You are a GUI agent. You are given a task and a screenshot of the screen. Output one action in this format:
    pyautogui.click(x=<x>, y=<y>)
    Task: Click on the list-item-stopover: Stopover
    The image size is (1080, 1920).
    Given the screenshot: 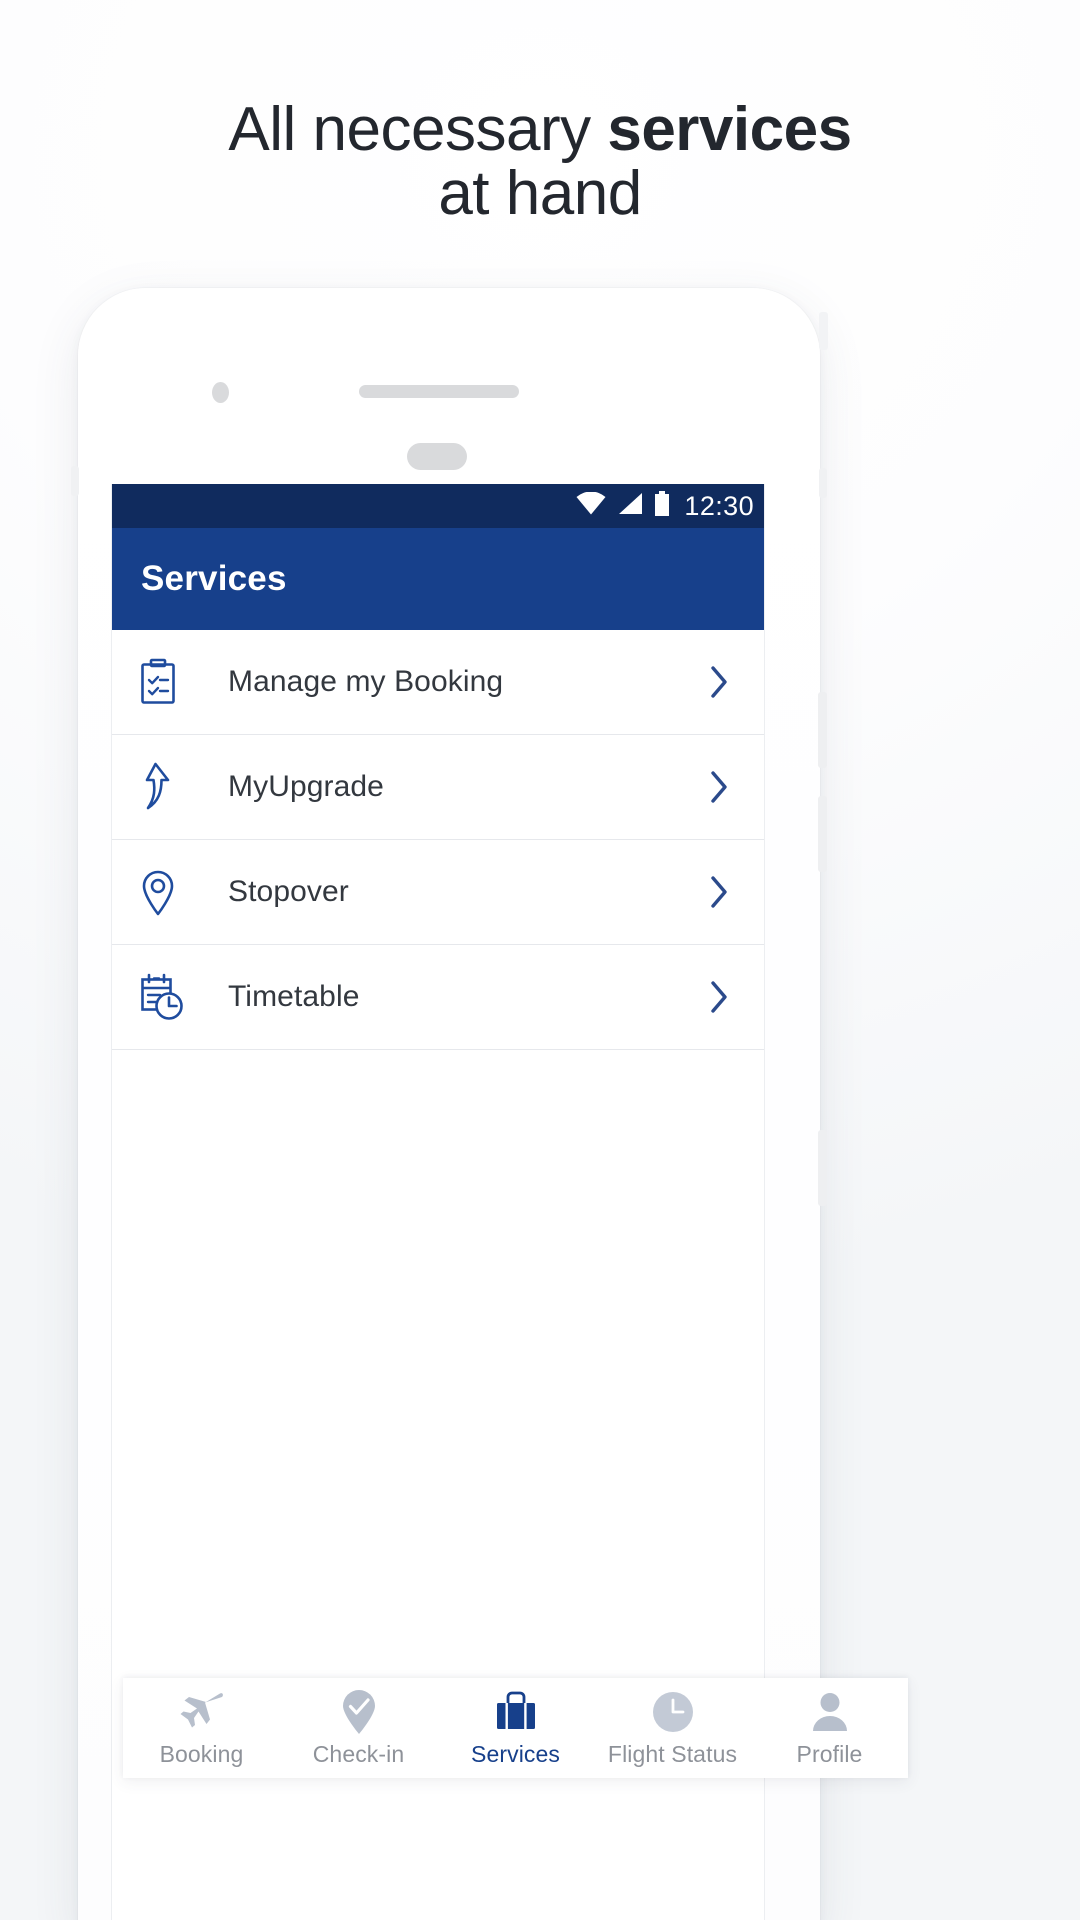 What is the action you would take?
    pyautogui.click(x=438, y=892)
    